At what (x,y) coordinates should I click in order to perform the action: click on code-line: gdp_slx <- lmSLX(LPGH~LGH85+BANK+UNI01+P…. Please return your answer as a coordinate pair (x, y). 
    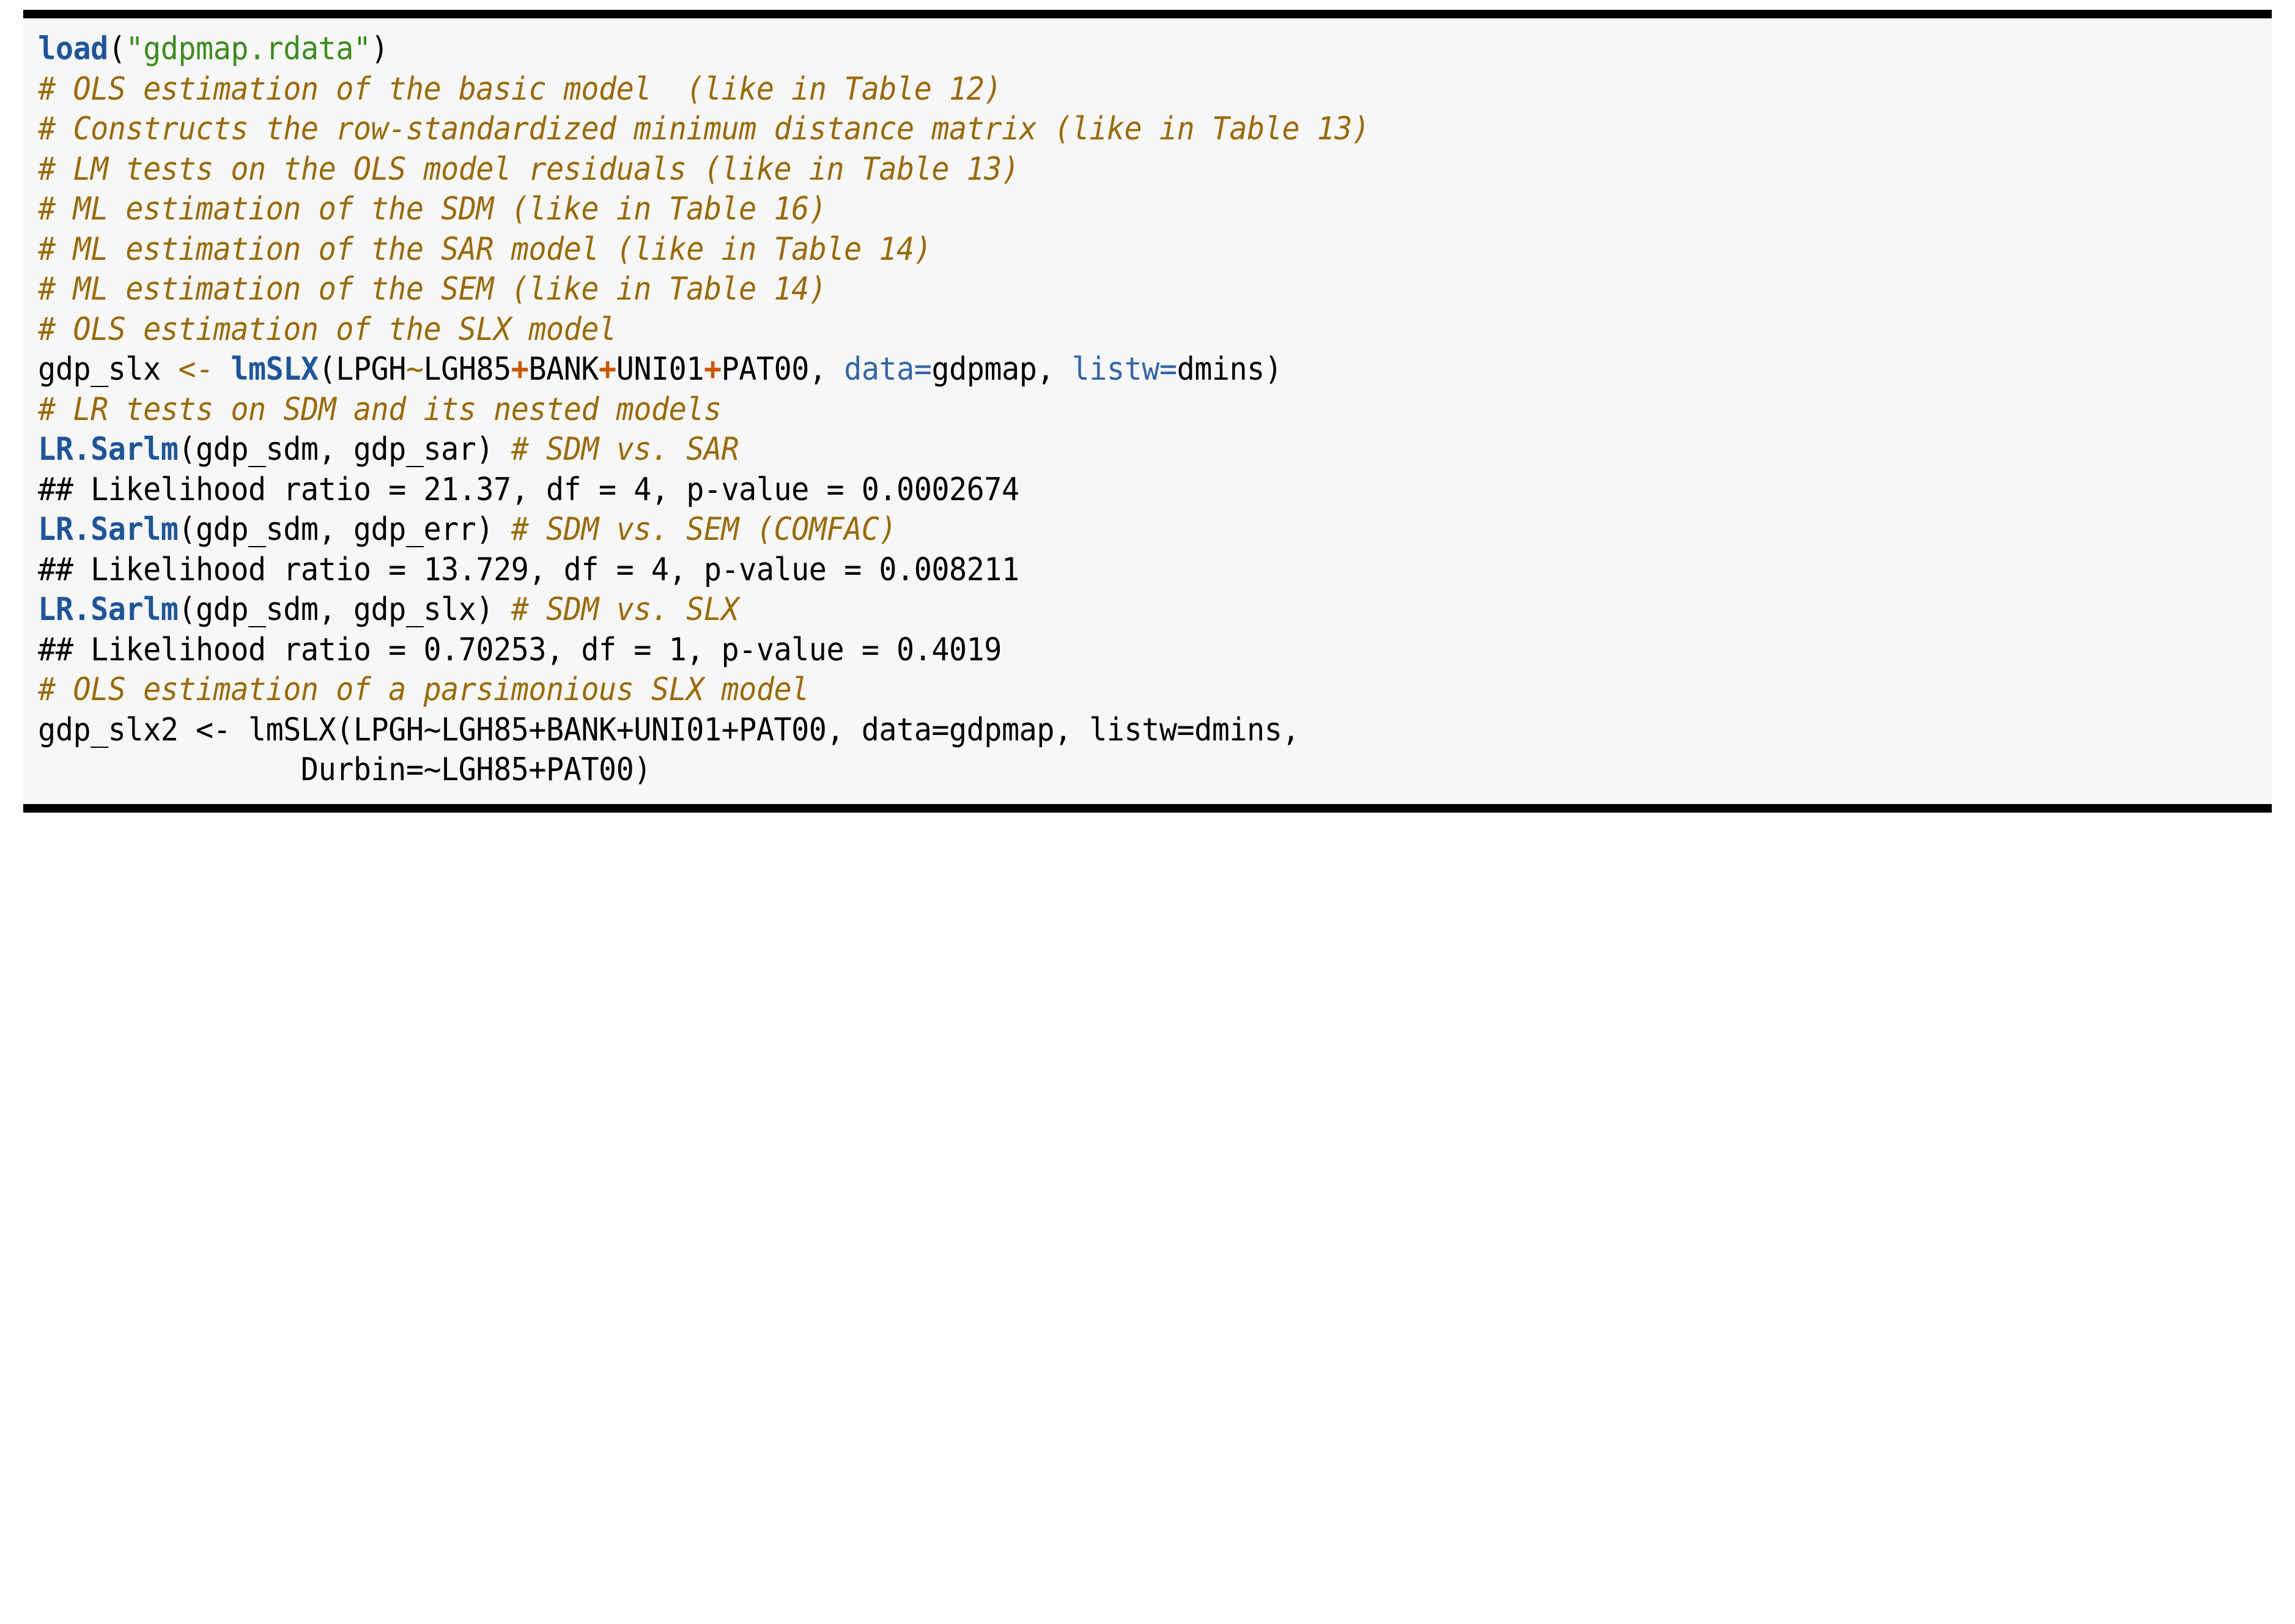
    Looking at the image, I should click on (1069, 370).